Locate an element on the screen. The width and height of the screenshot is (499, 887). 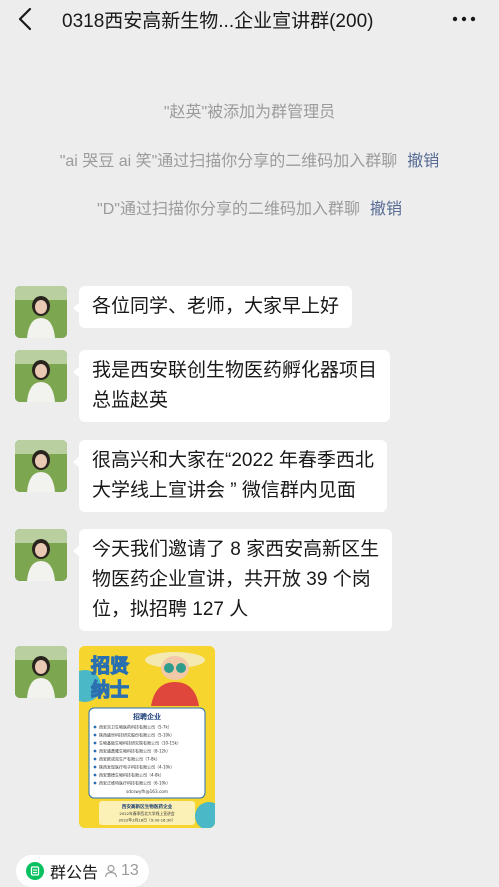
group-notice-button: 群公告 13 is located at coordinates (82, 871).